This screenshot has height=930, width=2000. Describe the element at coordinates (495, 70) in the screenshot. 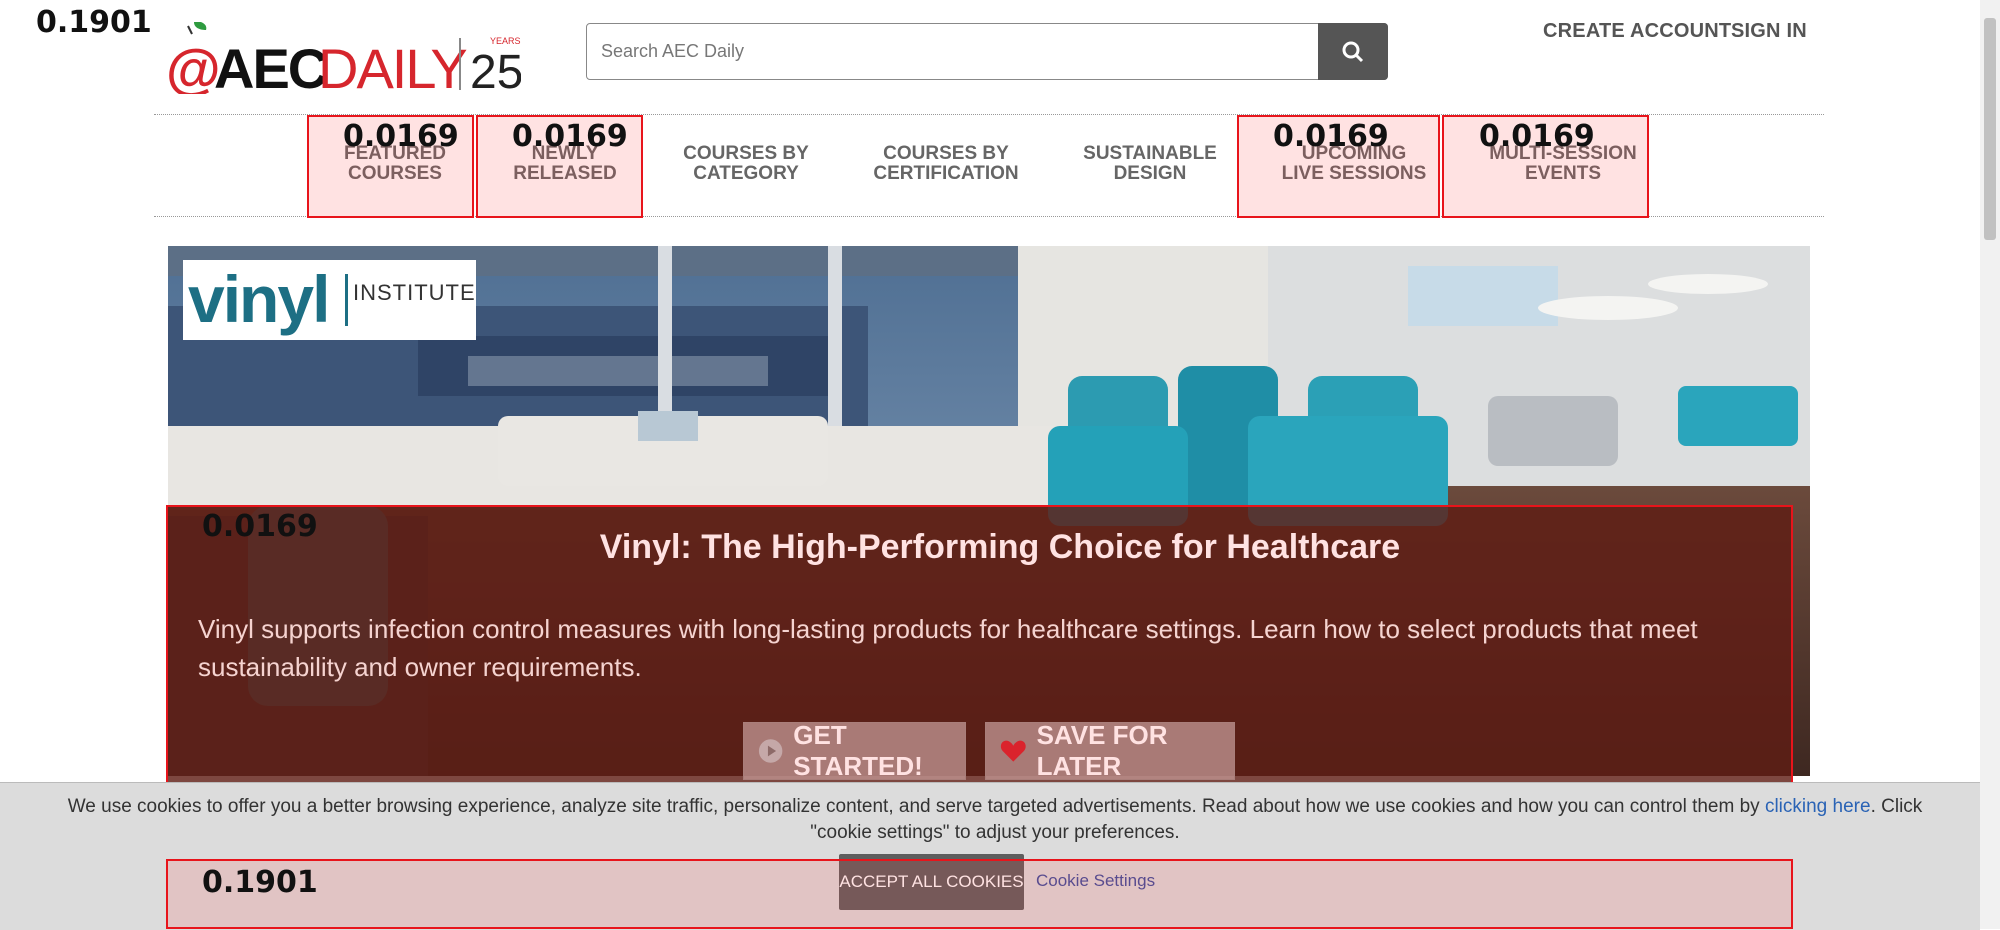

I see `logo-25: 25` at that location.